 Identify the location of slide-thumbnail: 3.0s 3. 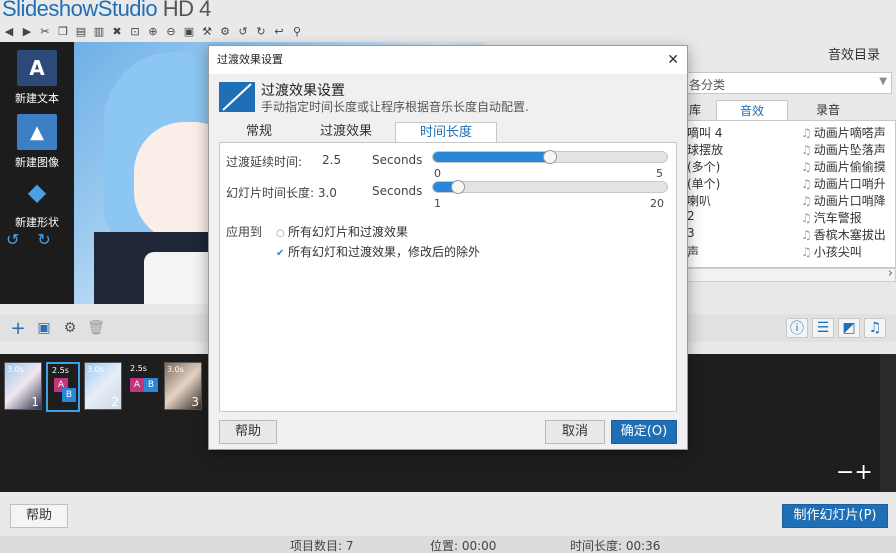
(183, 386).